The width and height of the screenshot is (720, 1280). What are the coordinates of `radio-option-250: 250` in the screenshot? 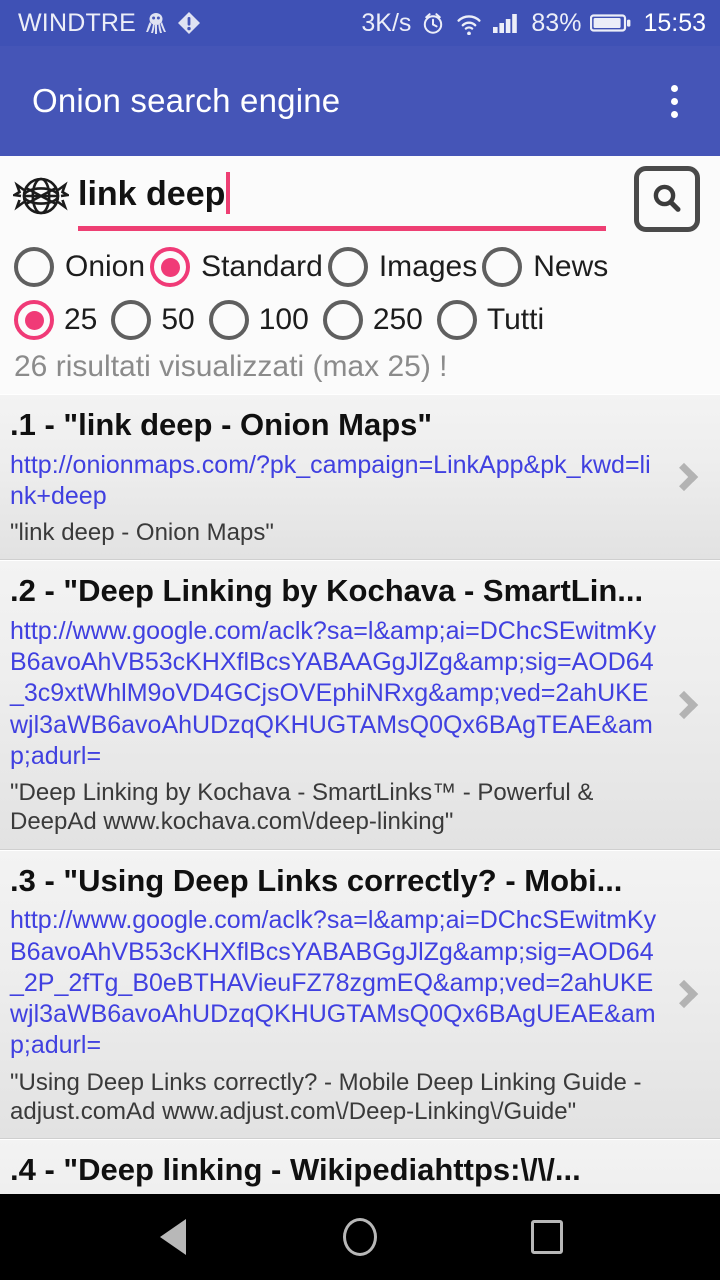 It's located at (376, 320).